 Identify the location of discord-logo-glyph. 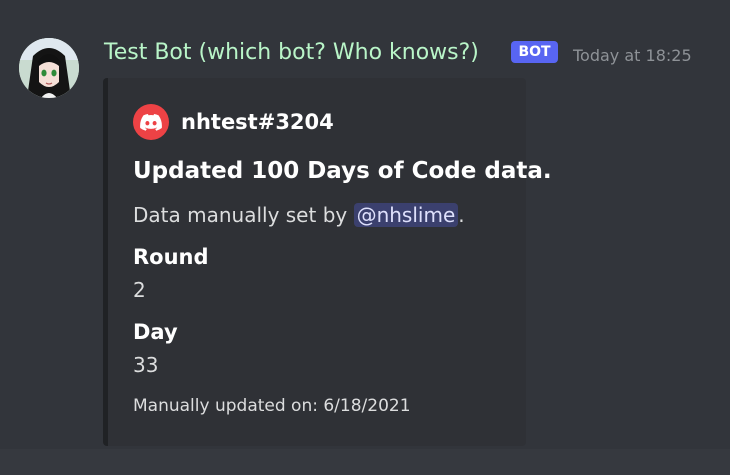
(151, 122).